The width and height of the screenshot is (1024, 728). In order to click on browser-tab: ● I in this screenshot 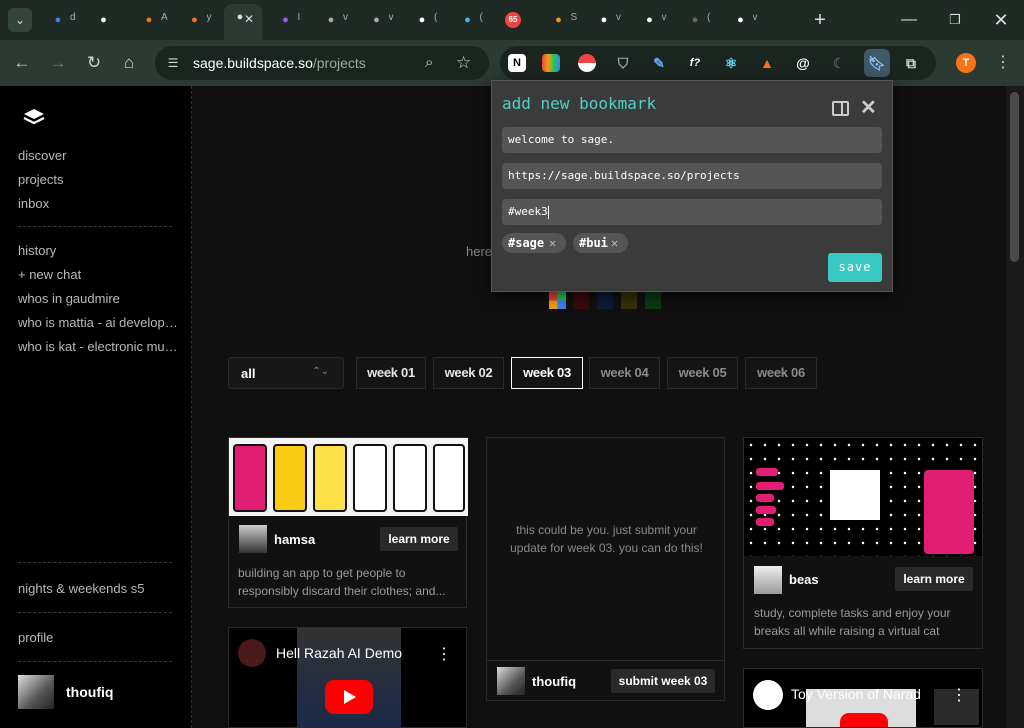, I will do `click(289, 20)`.